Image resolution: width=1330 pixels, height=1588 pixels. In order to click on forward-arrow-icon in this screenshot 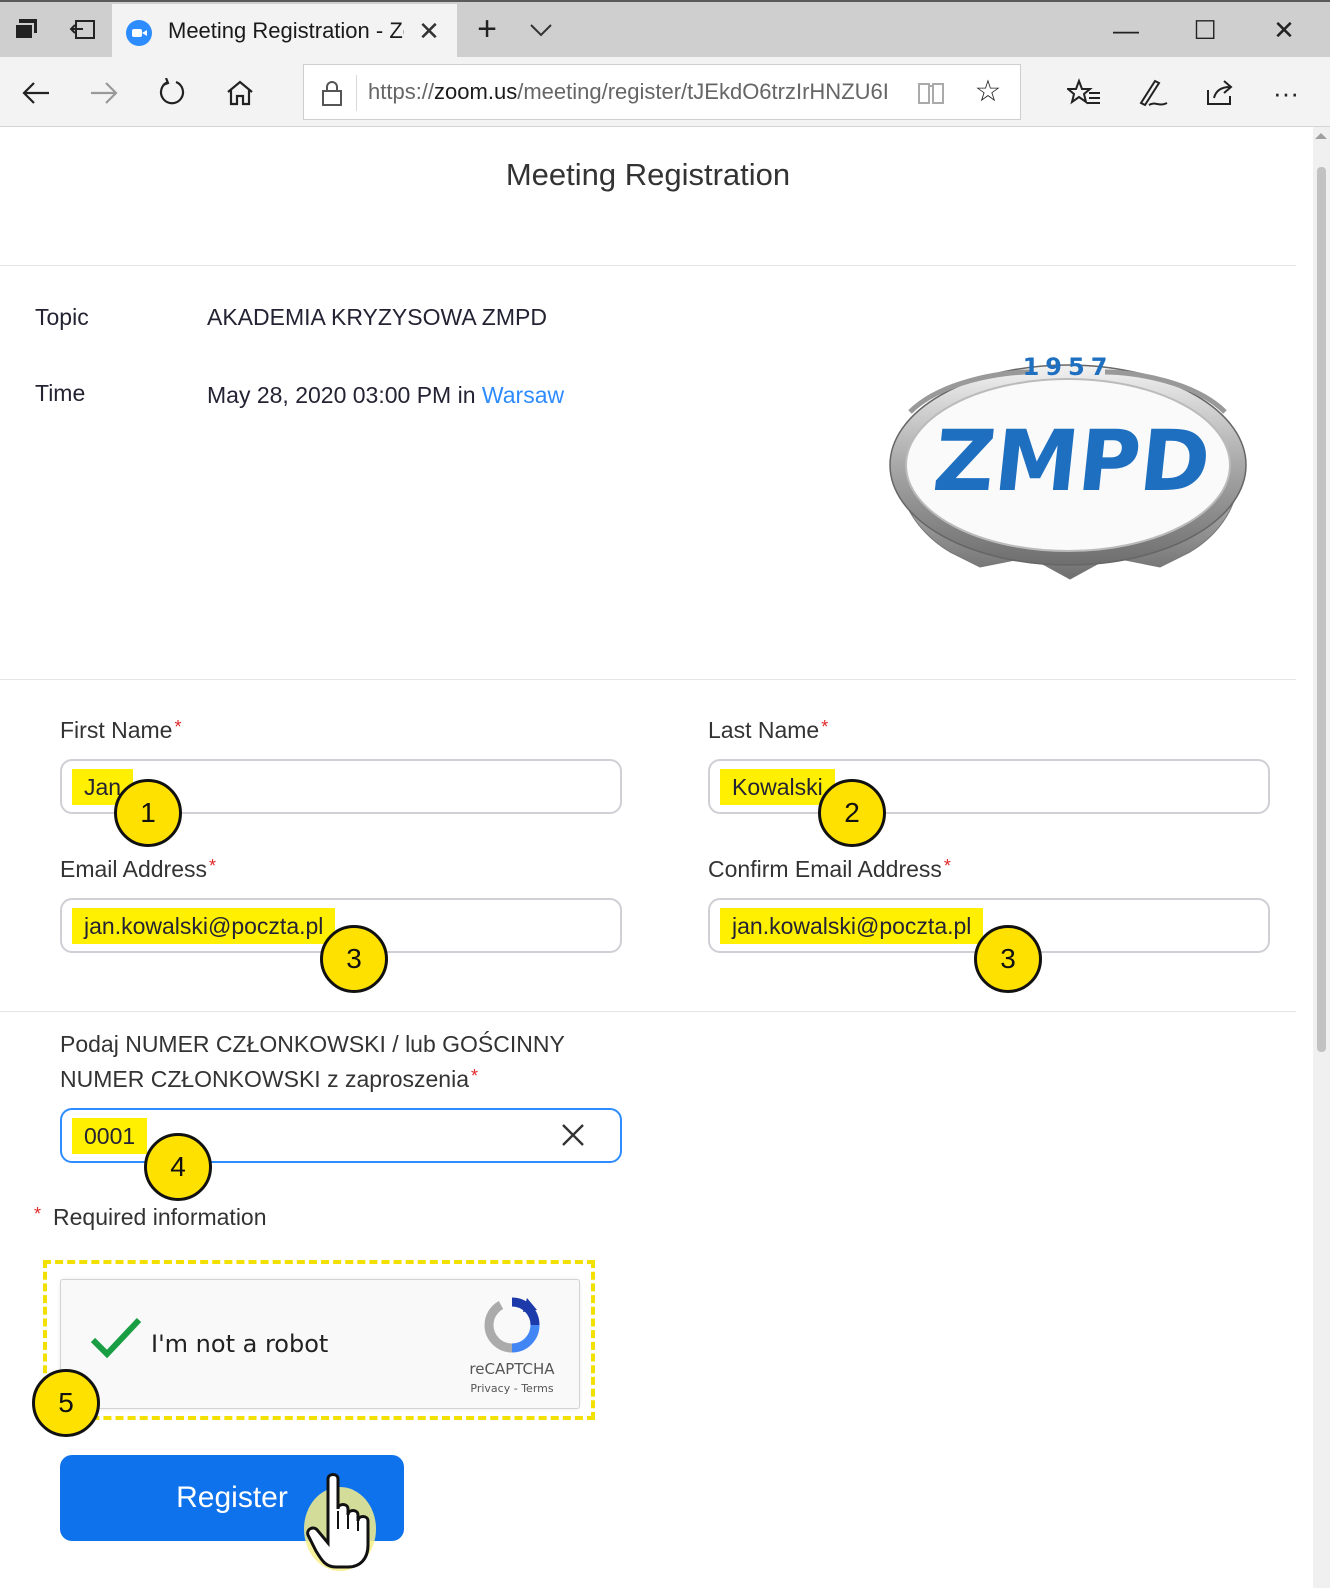, I will do `click(104, 93)`.